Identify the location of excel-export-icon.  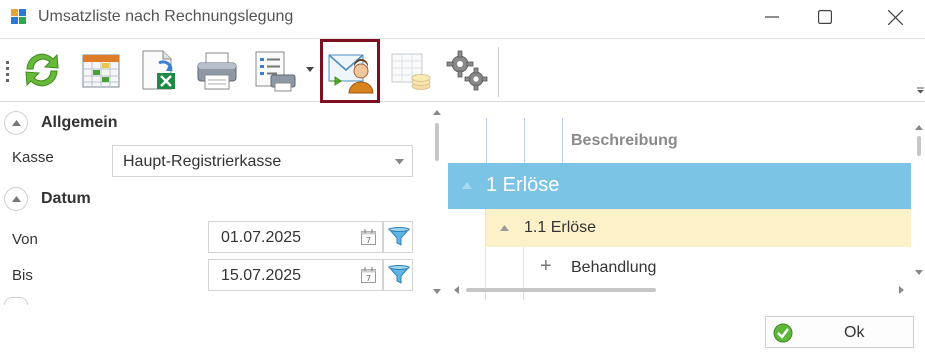
(158, 70).